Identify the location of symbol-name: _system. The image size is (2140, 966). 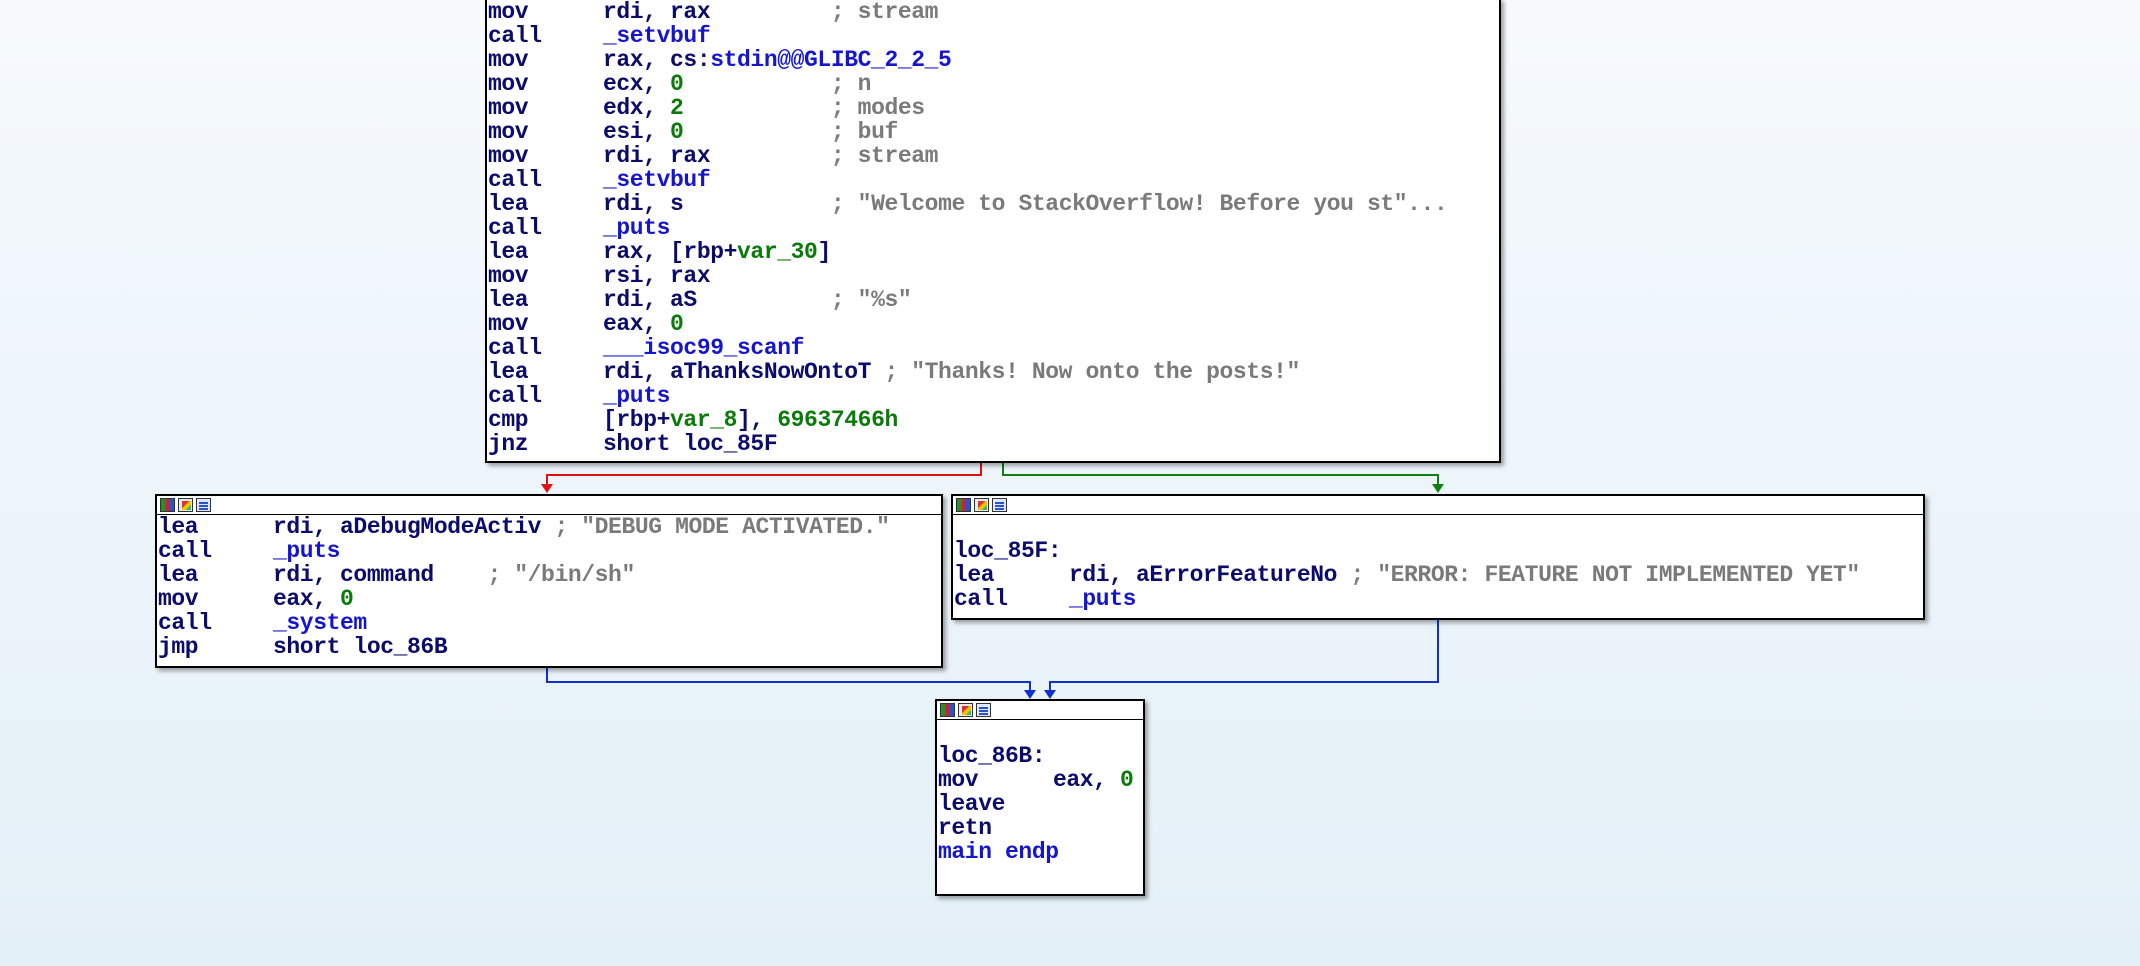
(320, 623).